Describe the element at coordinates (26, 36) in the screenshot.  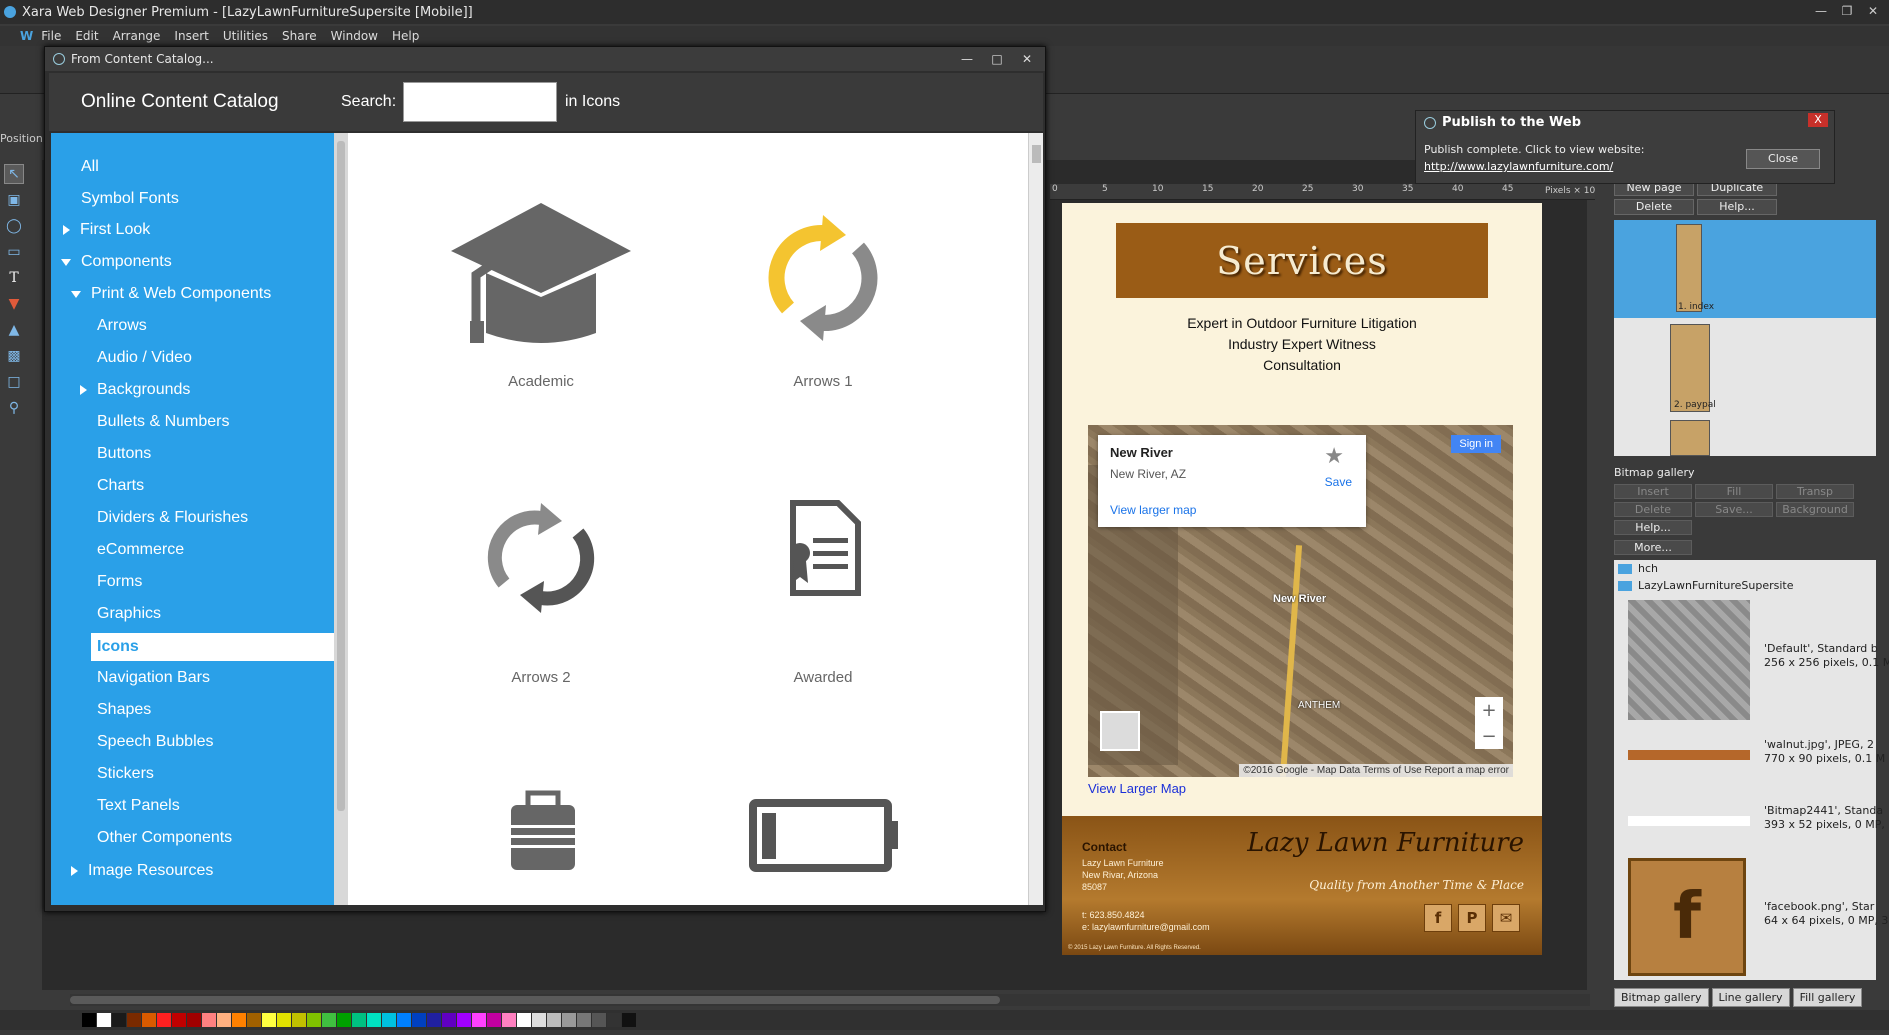
I see `menu-app-icon: W` at that location.